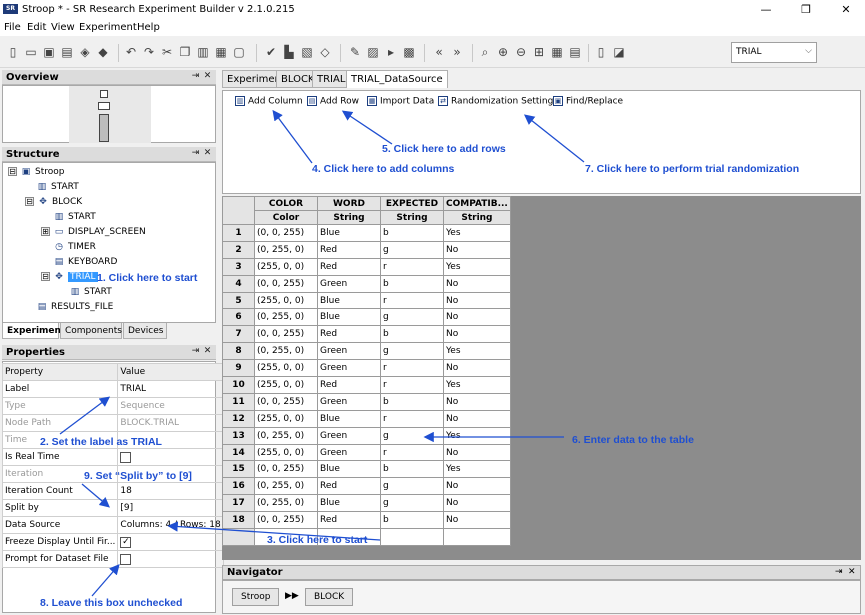 The width and height of the screenshot is (865, 615). What do you see at coordinates (412, 203) in the screenshot?
I see `column-header: EXPECTED` at bounding box center [412, 203].